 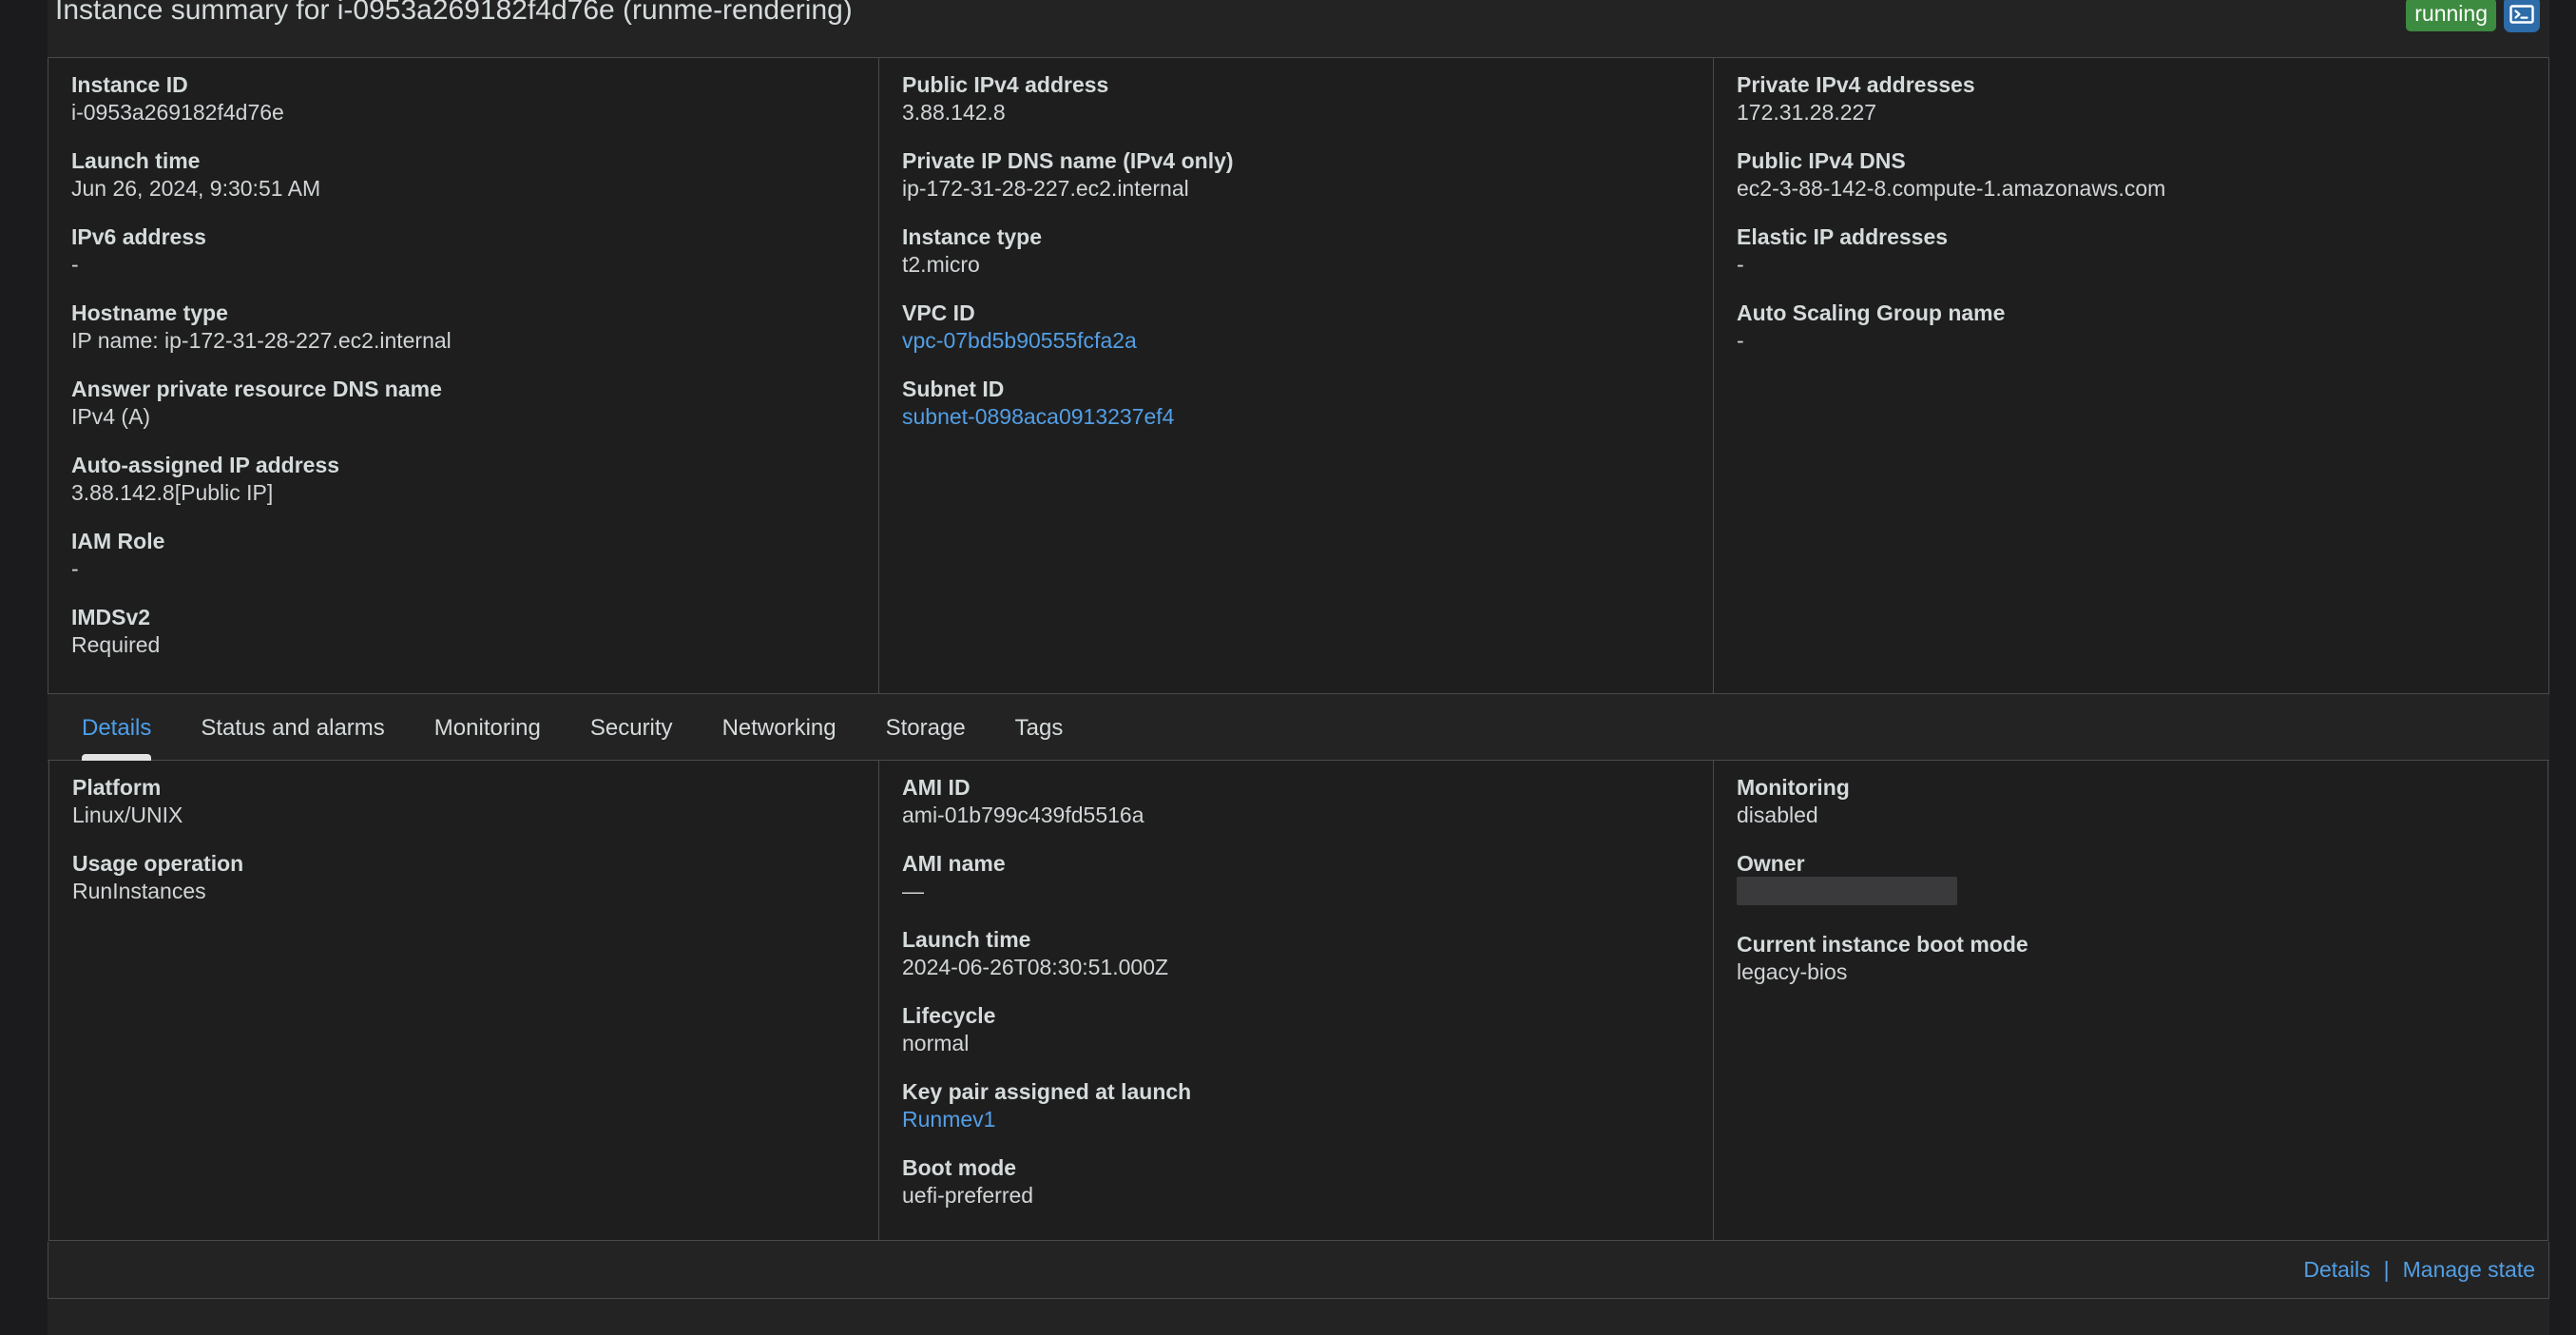 What do you see at coordinates (127, 815) in the screenshot?
I see `field-value: Linux/UNIX` at bounding box center [127, 815].